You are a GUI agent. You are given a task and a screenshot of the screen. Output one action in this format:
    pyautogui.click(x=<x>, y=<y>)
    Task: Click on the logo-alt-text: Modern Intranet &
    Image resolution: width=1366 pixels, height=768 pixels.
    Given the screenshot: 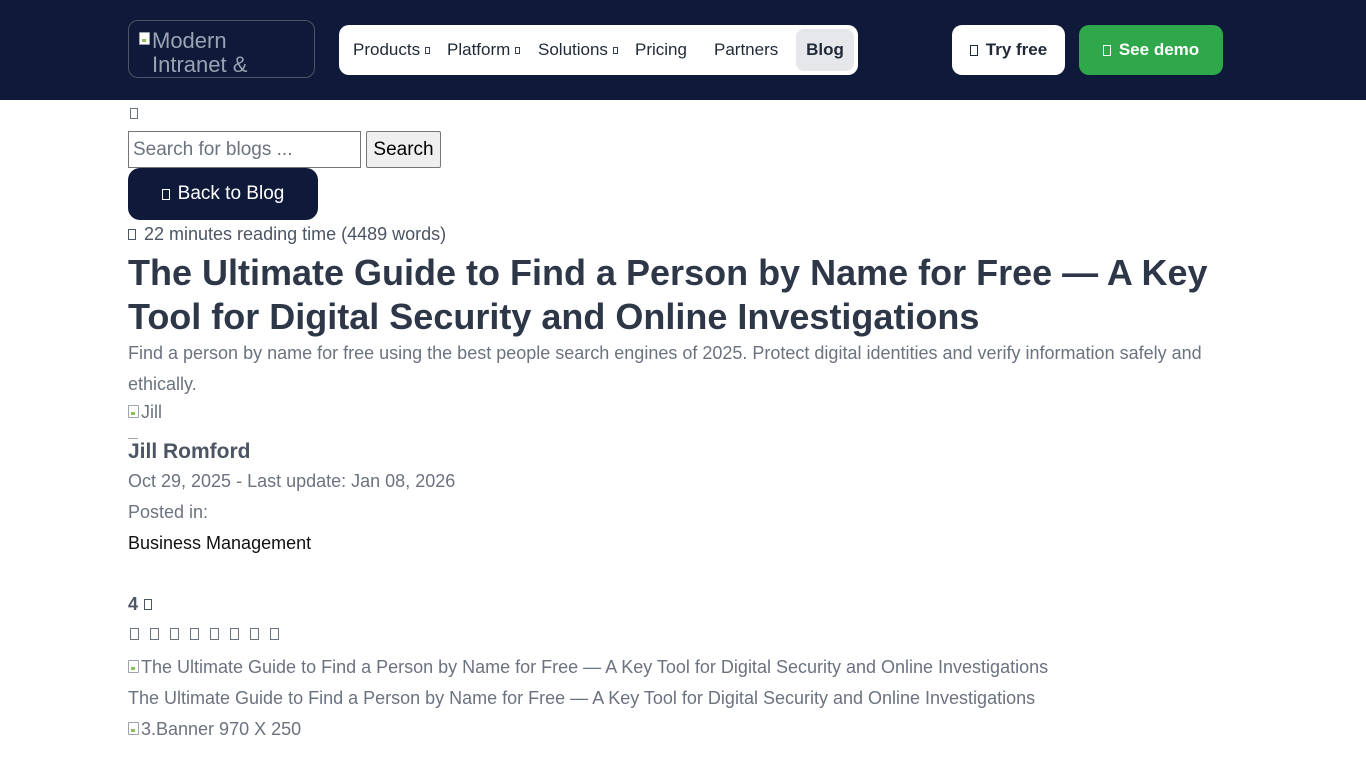 What is the action you would take?
    pyautogui.click(x=200, y=52)
    